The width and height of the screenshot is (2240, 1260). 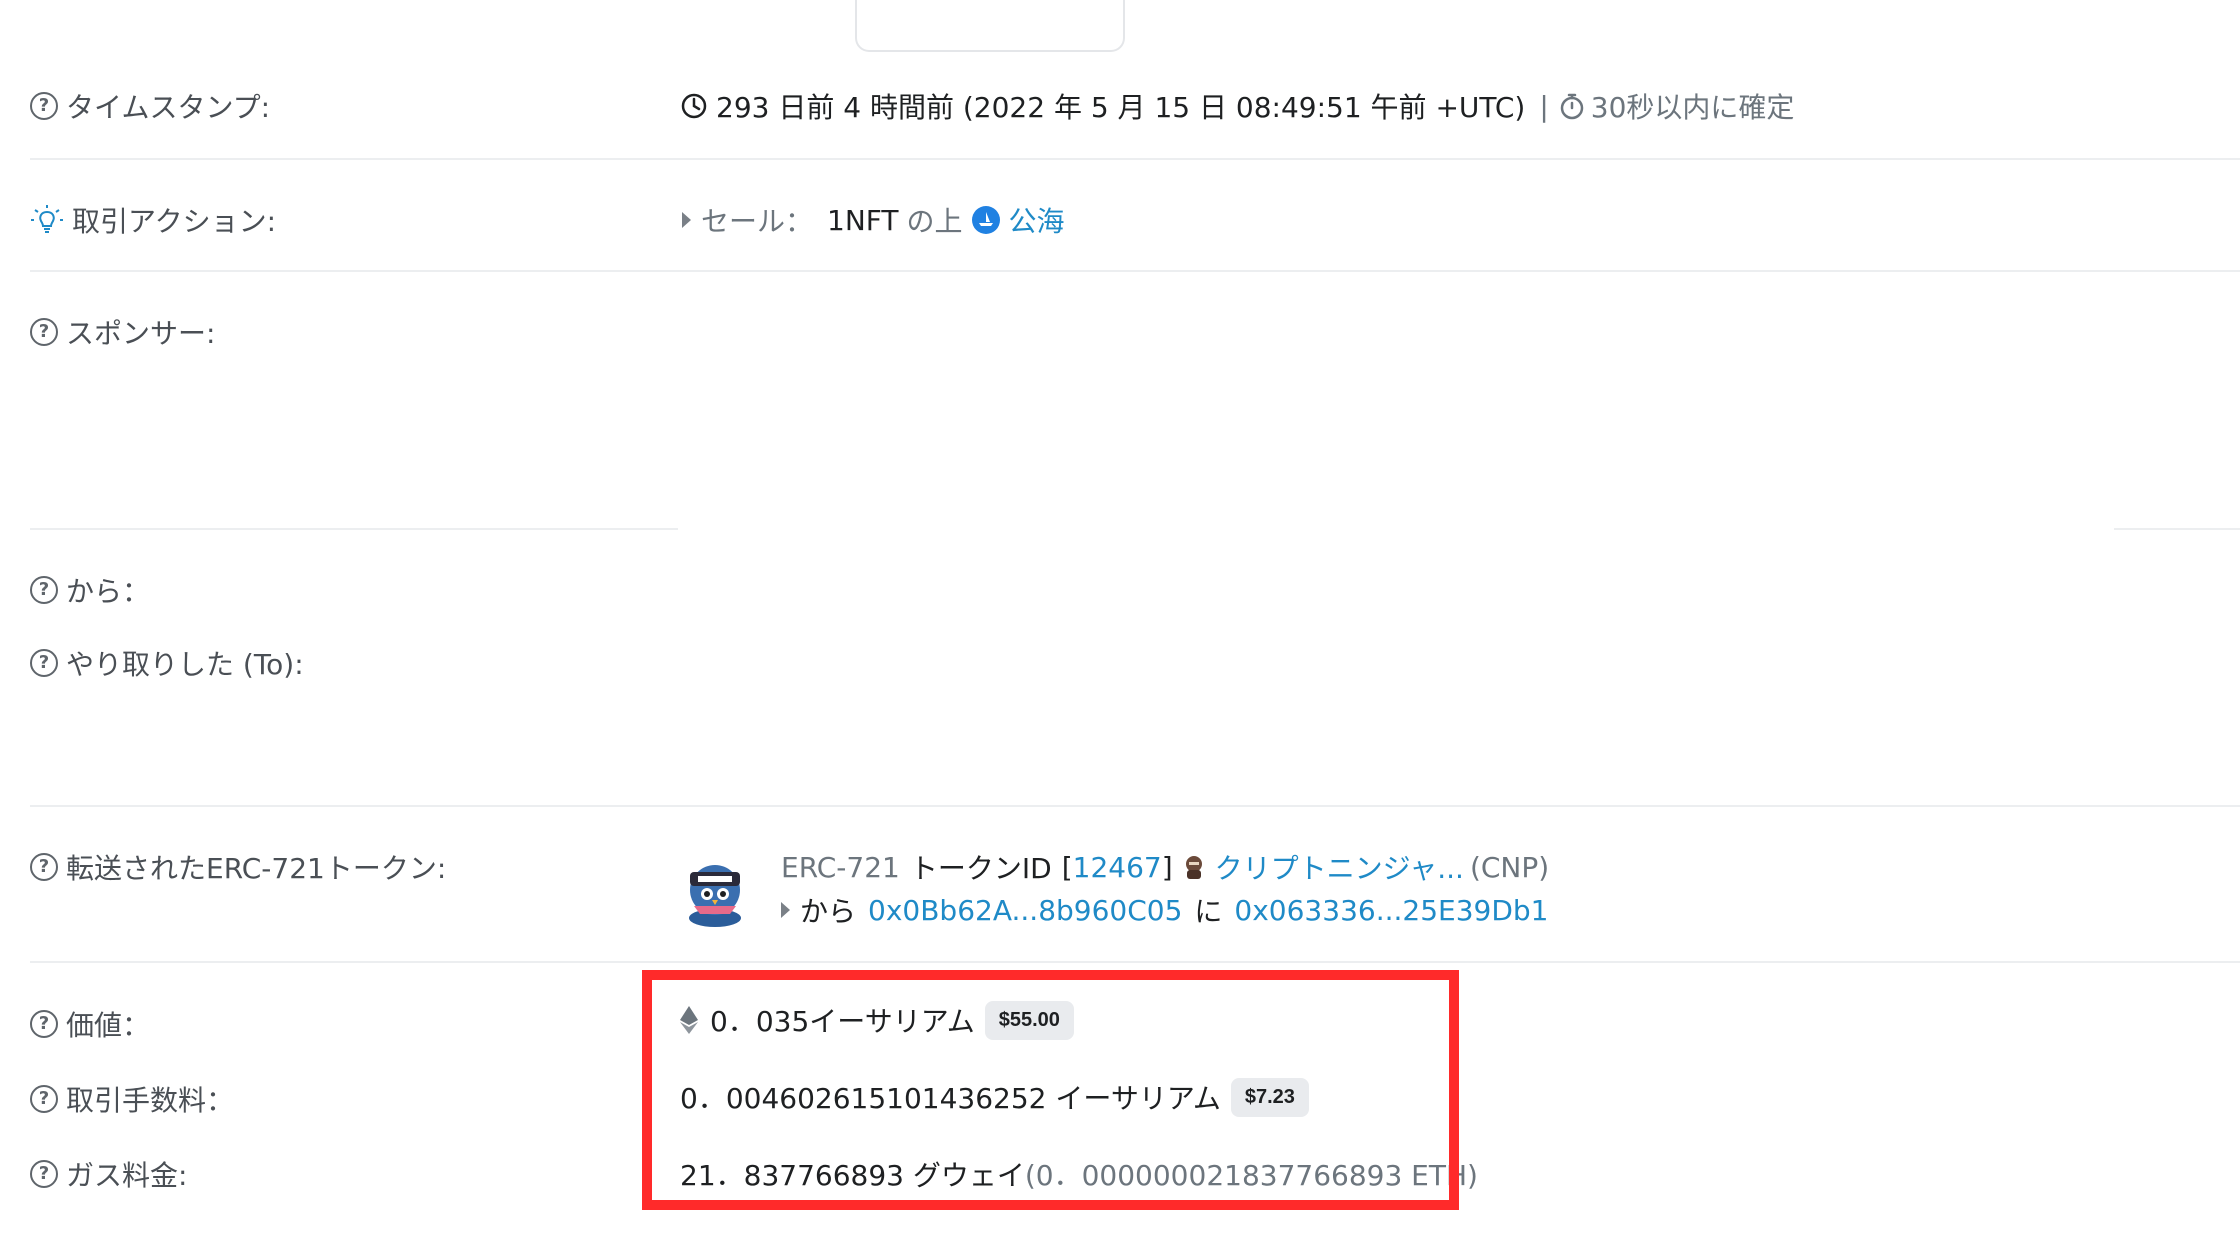 What do you see at coordinates (150, 1100) in the screenshot?
I see `fee-label: 取引手数料：` at bounding box center [150, 1100].